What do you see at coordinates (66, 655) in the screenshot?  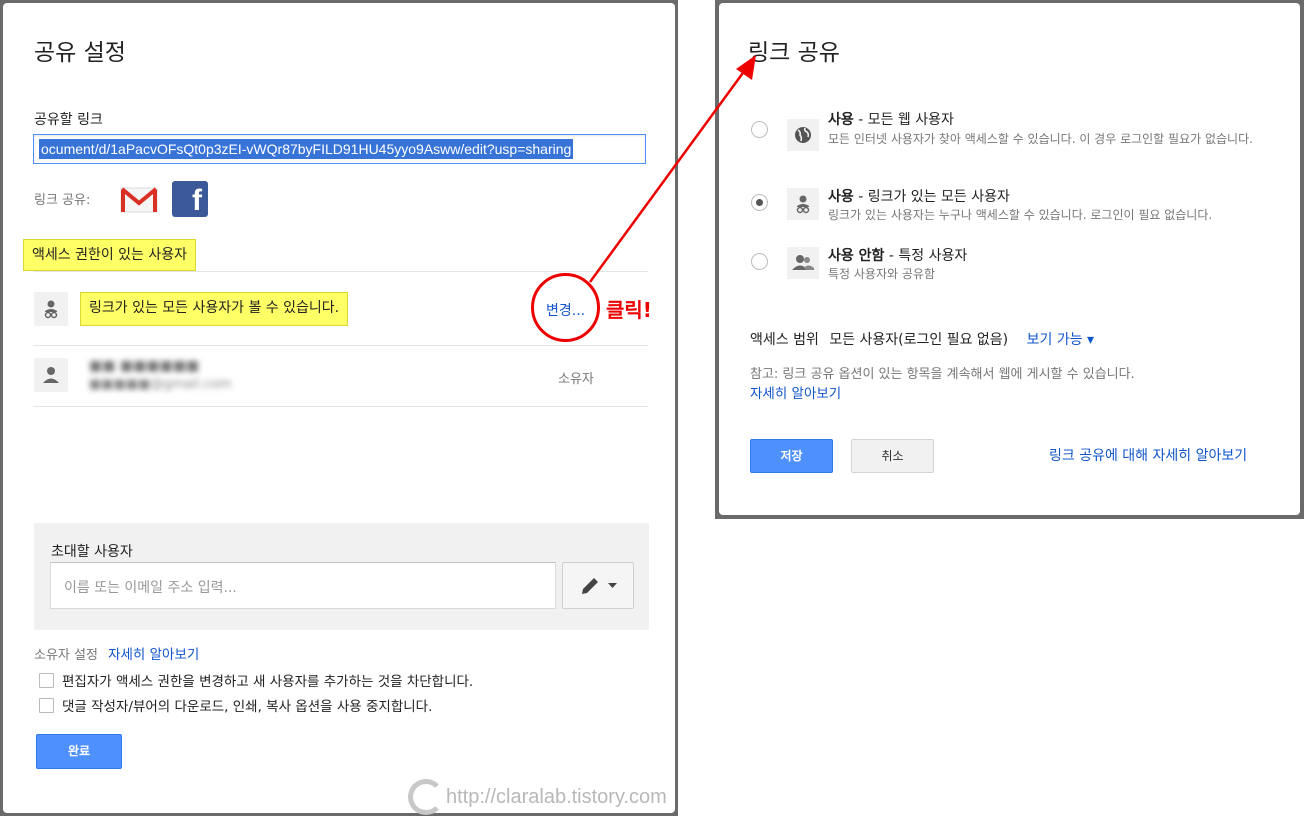 I see `owner-settings-label: 소유자 설정` at bounding box center [66, 655].